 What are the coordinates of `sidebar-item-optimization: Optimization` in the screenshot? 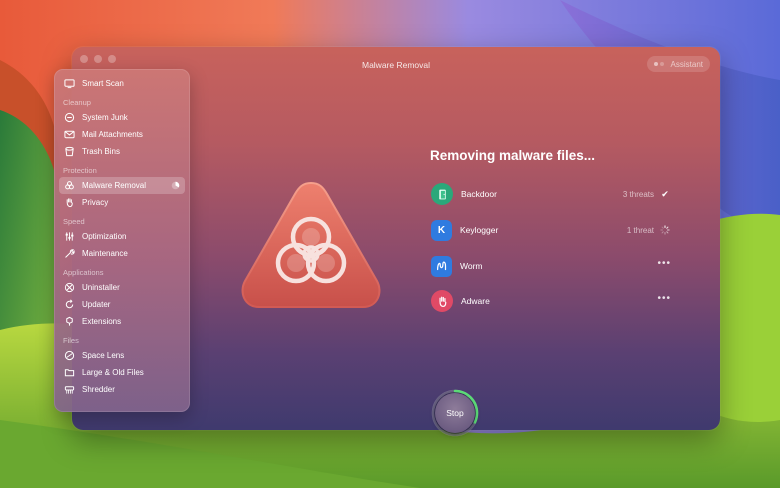 It's located at (122, 236).